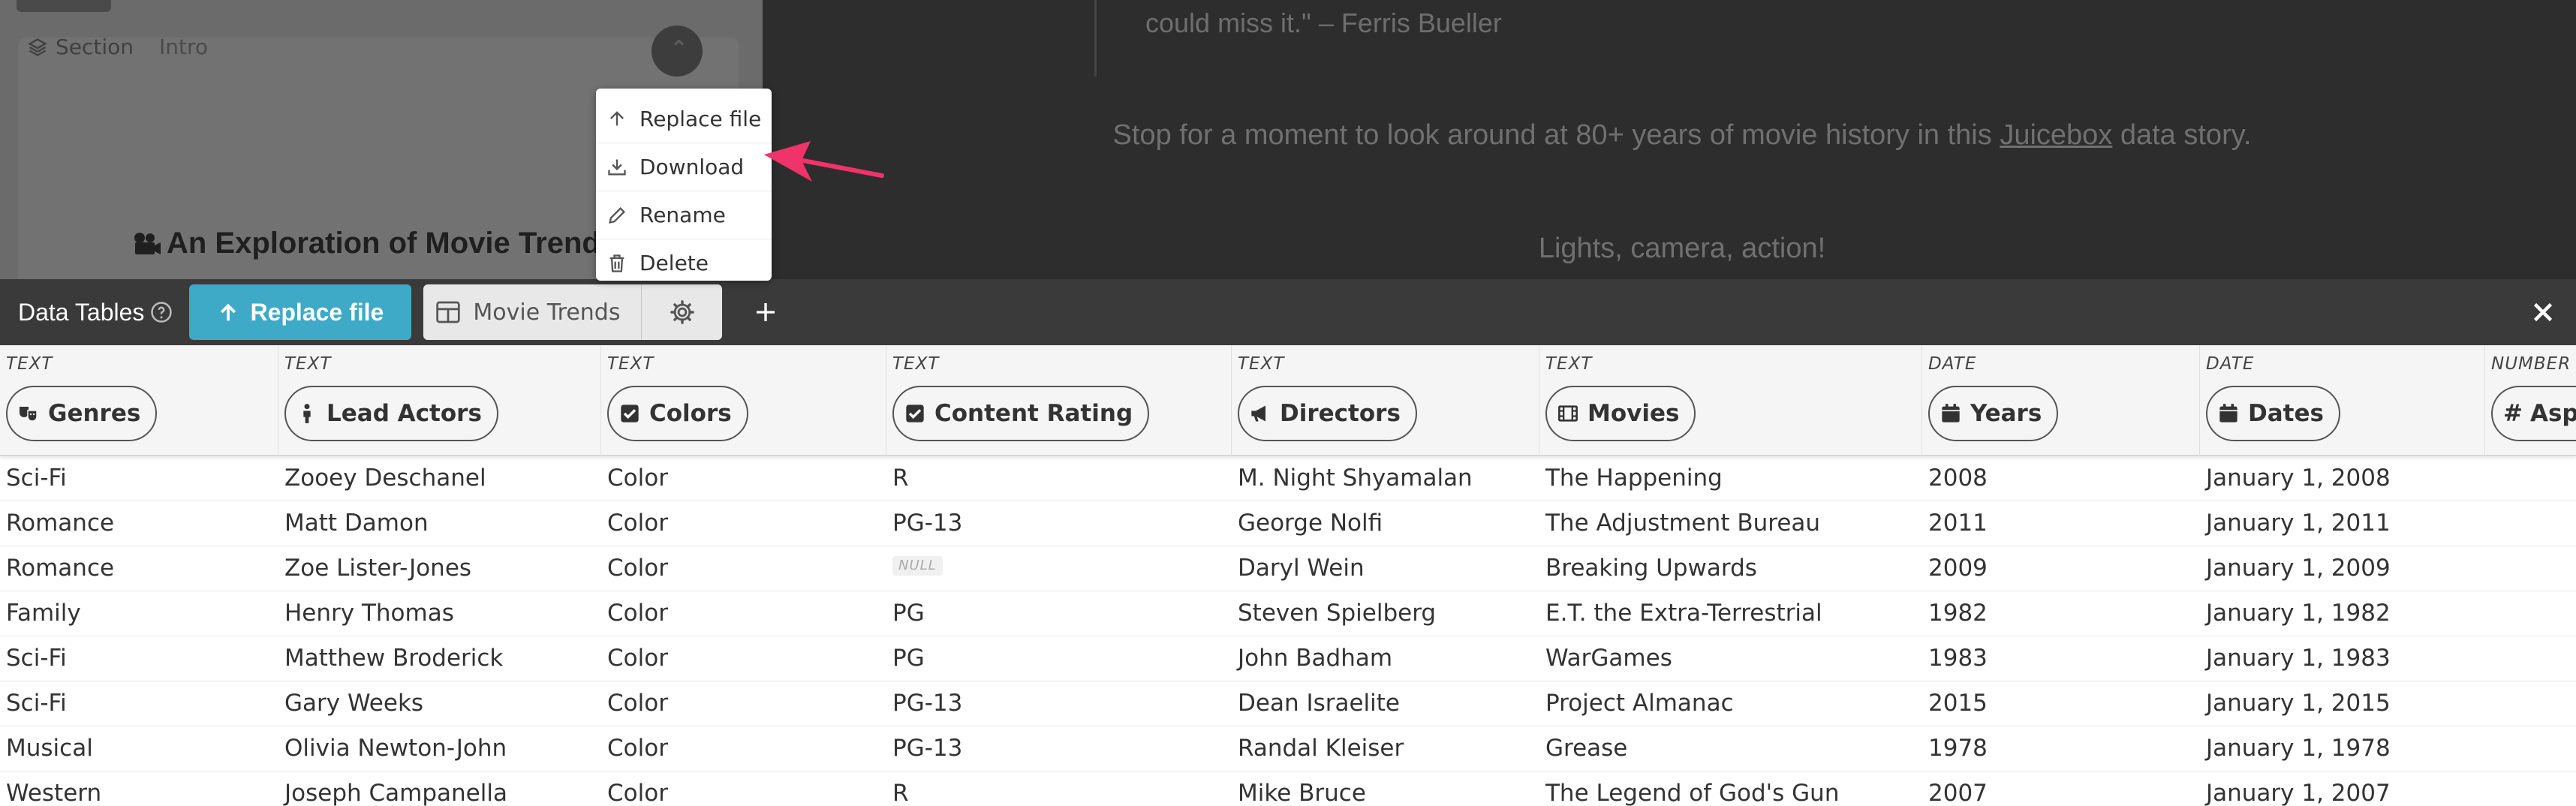 This screenshot has width=2576, height=806. I want to click on cell-year: 1982, so click(2061, 614).